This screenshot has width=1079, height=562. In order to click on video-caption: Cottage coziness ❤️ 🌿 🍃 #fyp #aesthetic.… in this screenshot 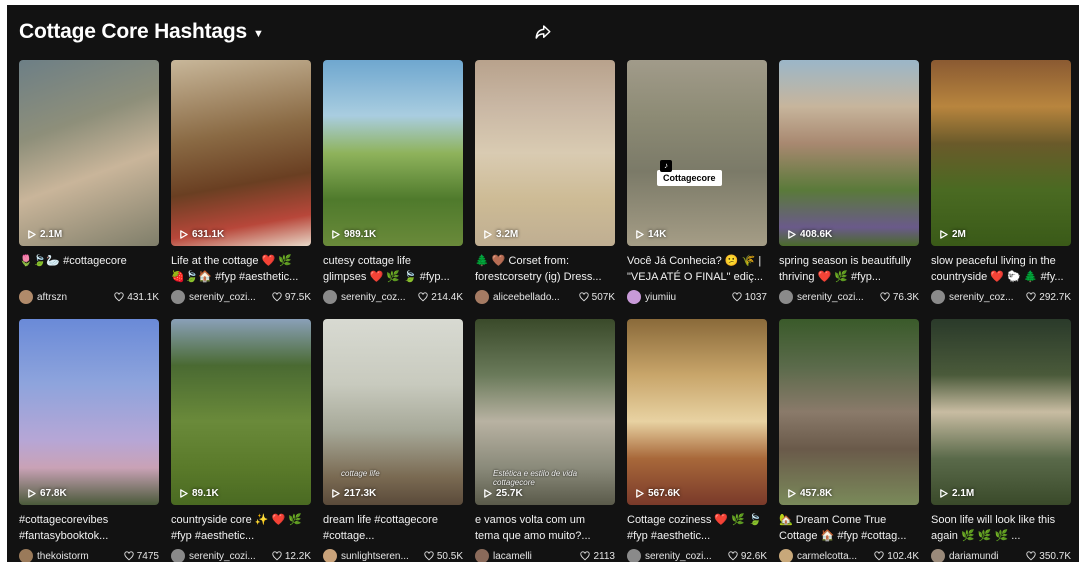, I will do `click(697, 528)`.